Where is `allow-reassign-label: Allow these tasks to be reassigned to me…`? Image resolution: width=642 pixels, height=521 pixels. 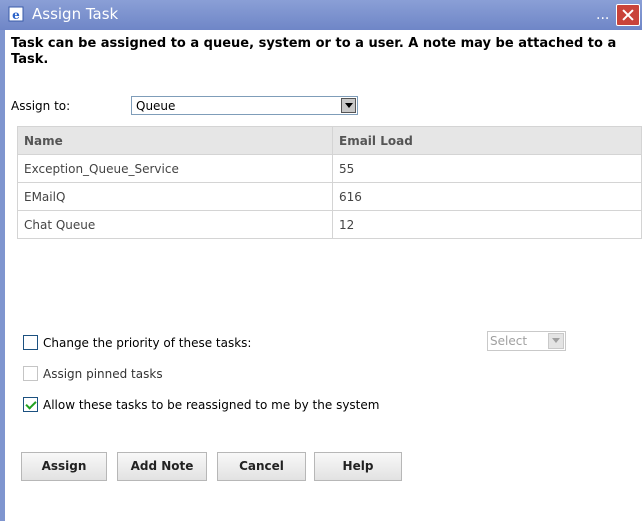
allow-reassign-label: Allow these tasks to be reassigned to me… is located at coordinates (211, 405).